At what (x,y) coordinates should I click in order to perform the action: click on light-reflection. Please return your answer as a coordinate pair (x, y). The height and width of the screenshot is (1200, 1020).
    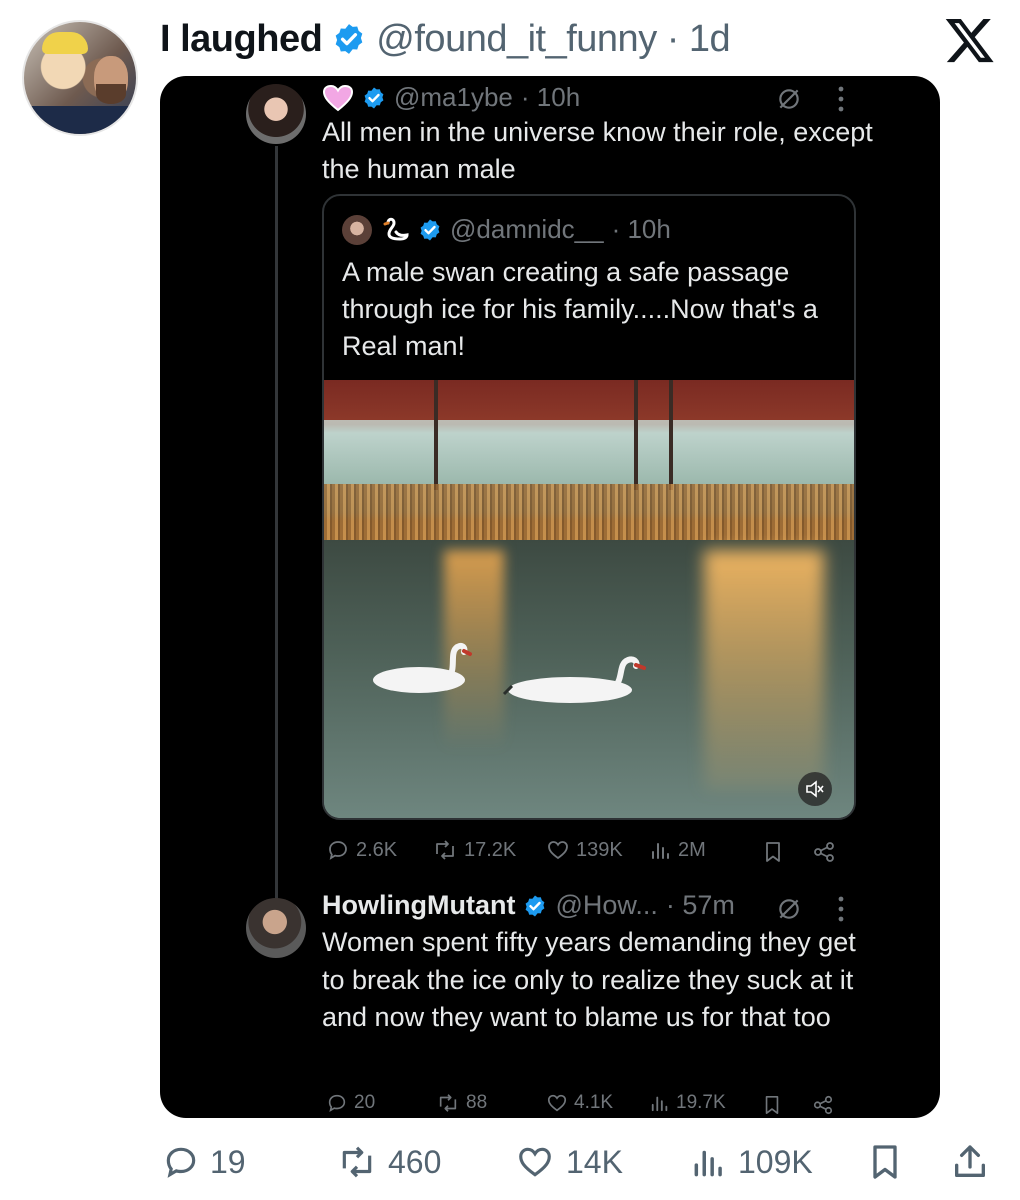
    Looking at the image, I should click on (764, 670).